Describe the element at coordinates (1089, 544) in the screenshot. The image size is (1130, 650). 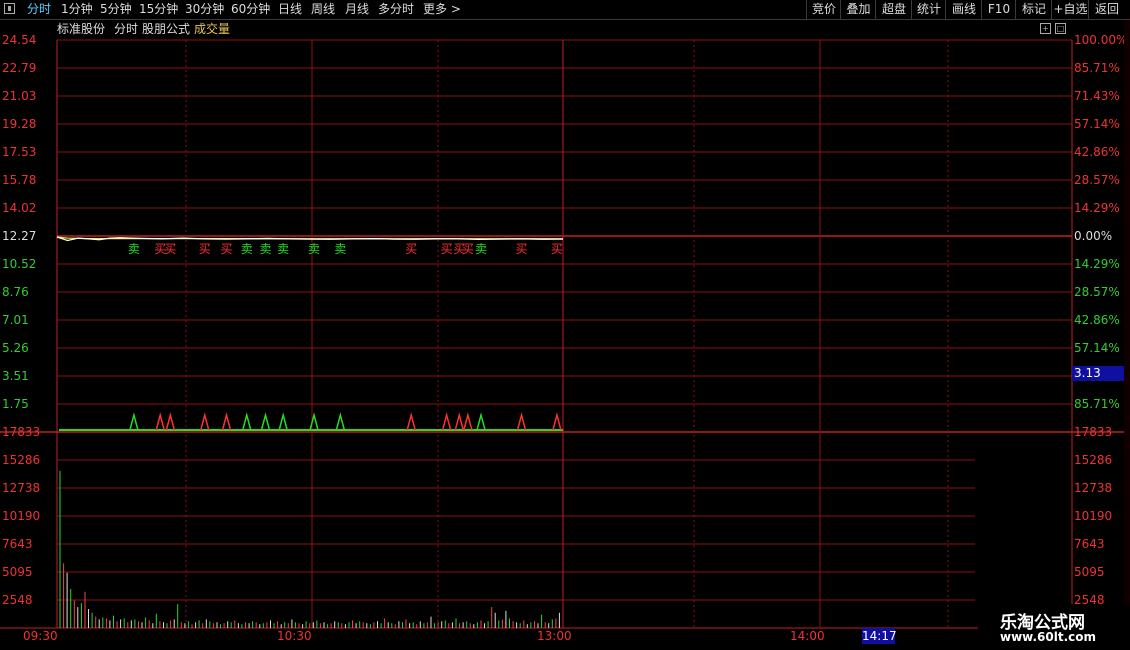
I see `volume-tick-right: 7643` at that location.